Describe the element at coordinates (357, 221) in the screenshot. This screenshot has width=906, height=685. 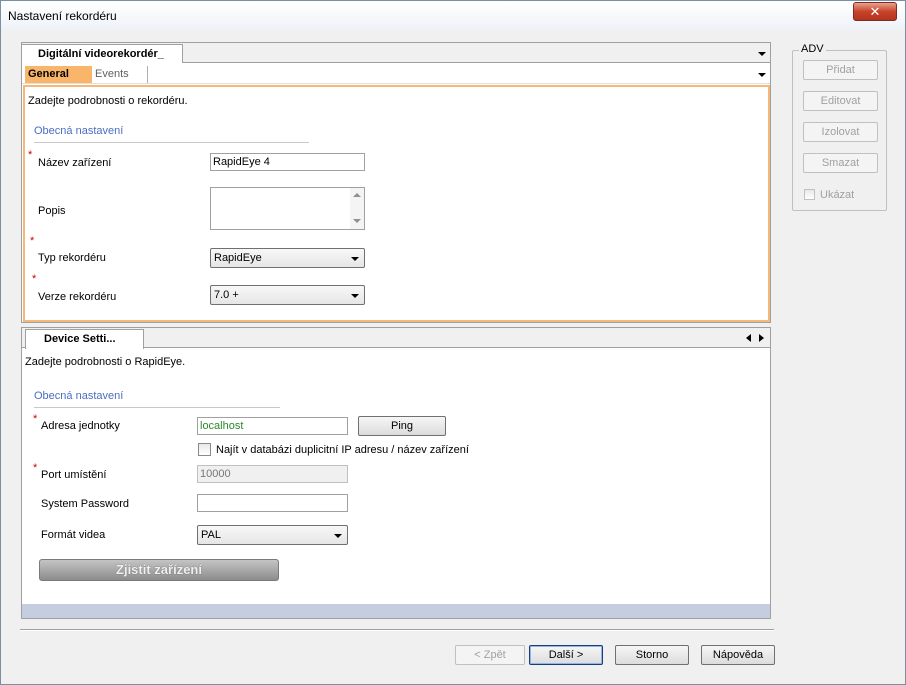
I see `scroll-down-icon` at that location.